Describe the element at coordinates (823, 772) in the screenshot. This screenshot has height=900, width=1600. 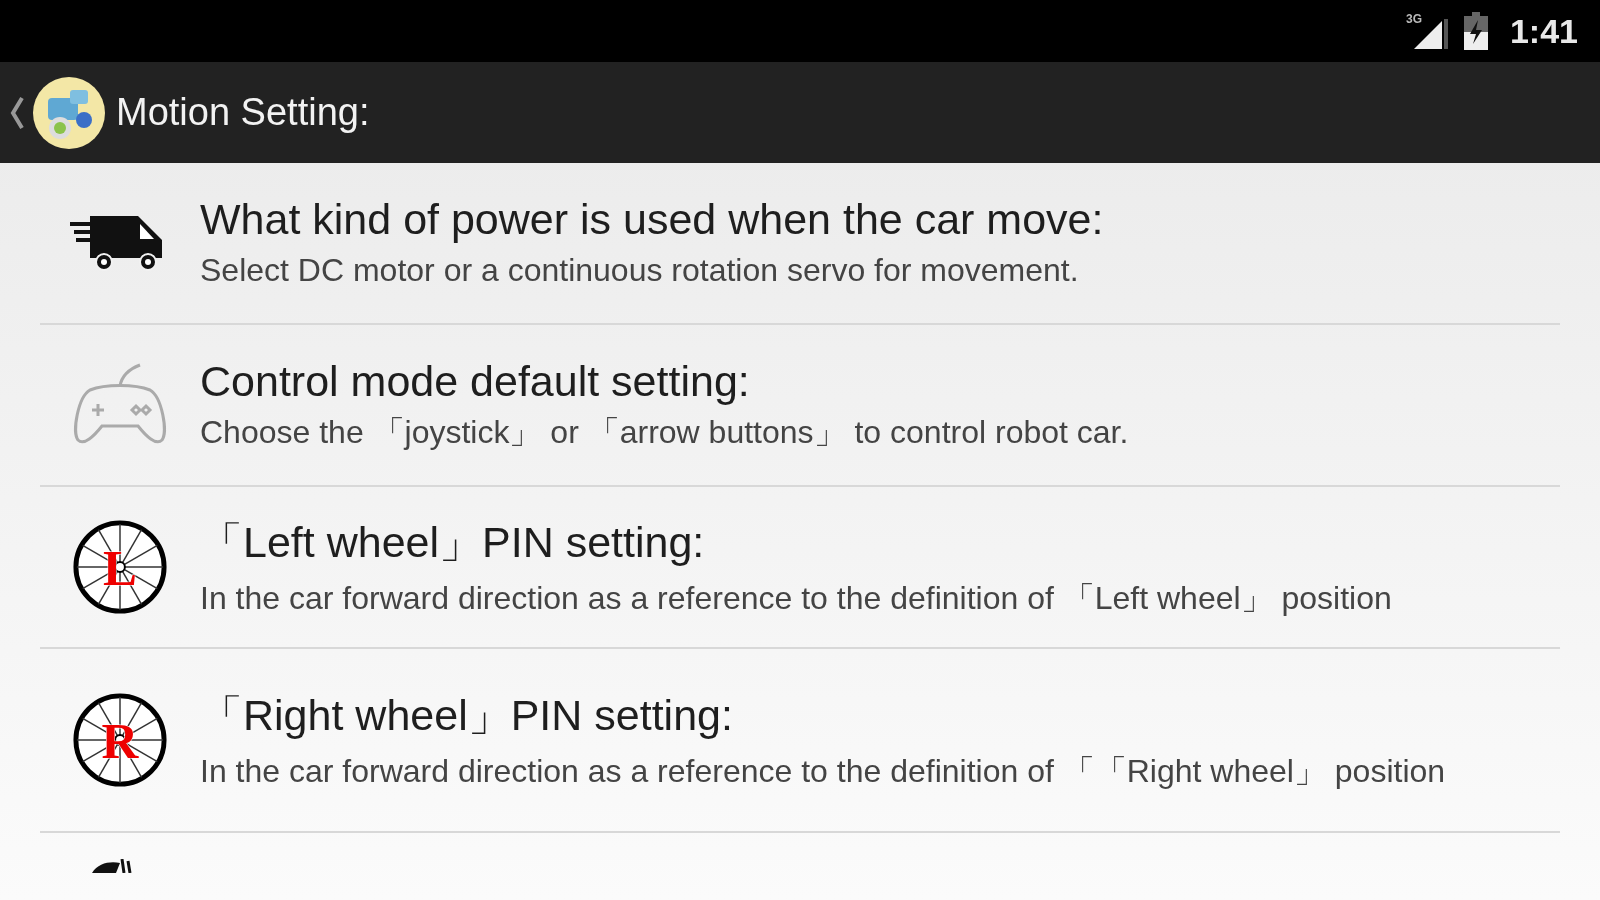
I see `item-description: In the car forward direction as a reference to the definition of 「「Right wheel」 position` at that location.